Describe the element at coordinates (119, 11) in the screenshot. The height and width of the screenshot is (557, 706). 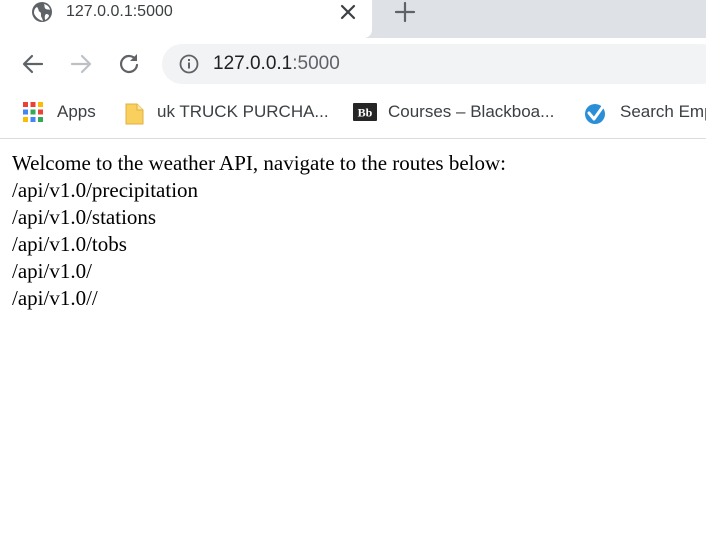
I see `tab-title: 127.0.0.1:5000` at that location.